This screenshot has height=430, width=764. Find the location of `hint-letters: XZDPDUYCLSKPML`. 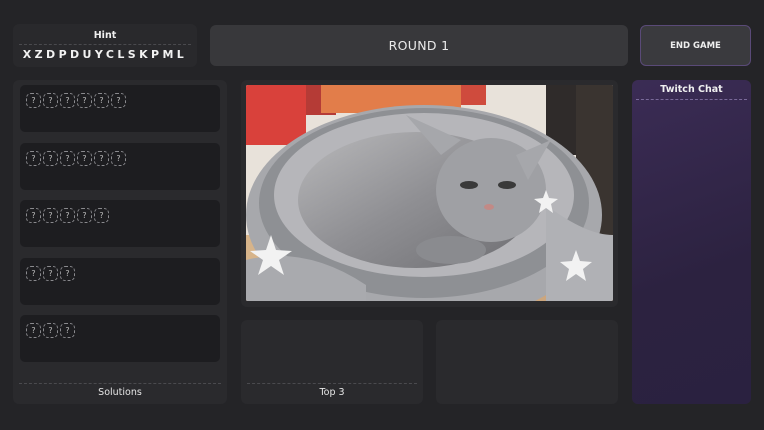

hint-letters: XZDPDUYCLSKPML is located at coordinates (105, 54).